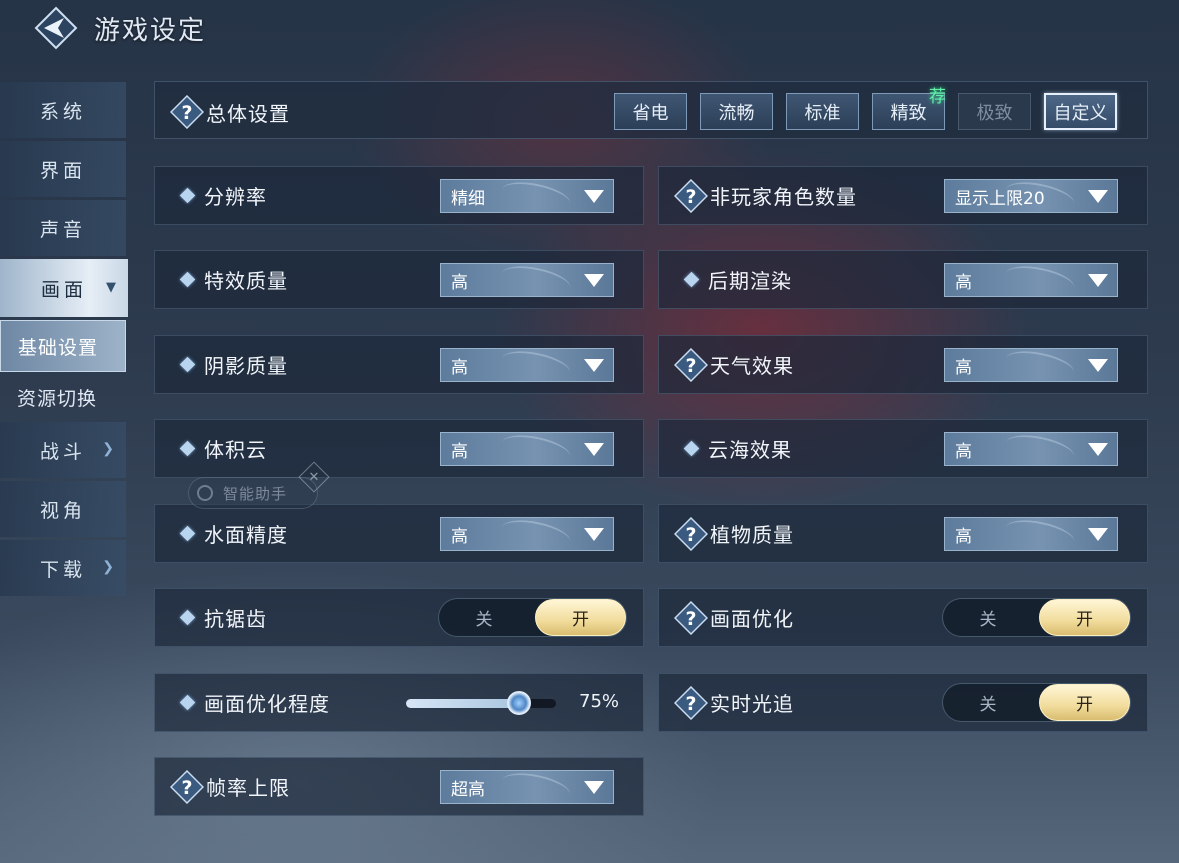 This screenshot has height=863, width=1179. I want to click on setting-row-plant-quality: ? 植物质量 高, so click(903, 533).